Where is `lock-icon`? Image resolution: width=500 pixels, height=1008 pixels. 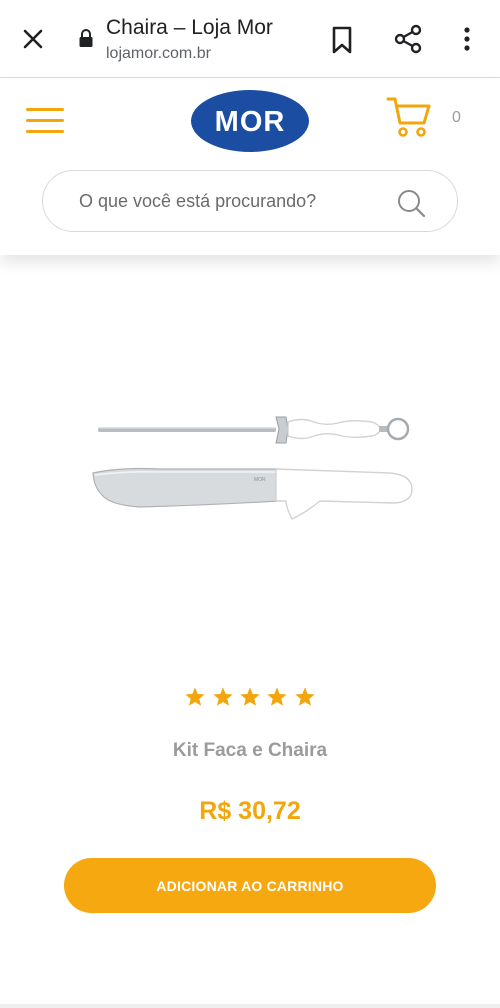
lock-icon is located at coordinates (86, 38).